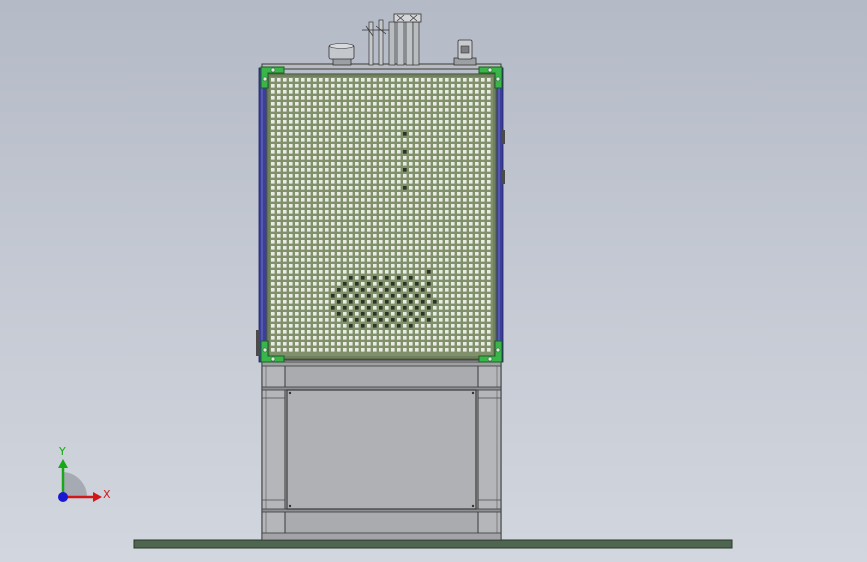  What do you see at coordinates (392, 39) in the screenshot?
I see `pipe-cluster` at bounding box center [392, 39].